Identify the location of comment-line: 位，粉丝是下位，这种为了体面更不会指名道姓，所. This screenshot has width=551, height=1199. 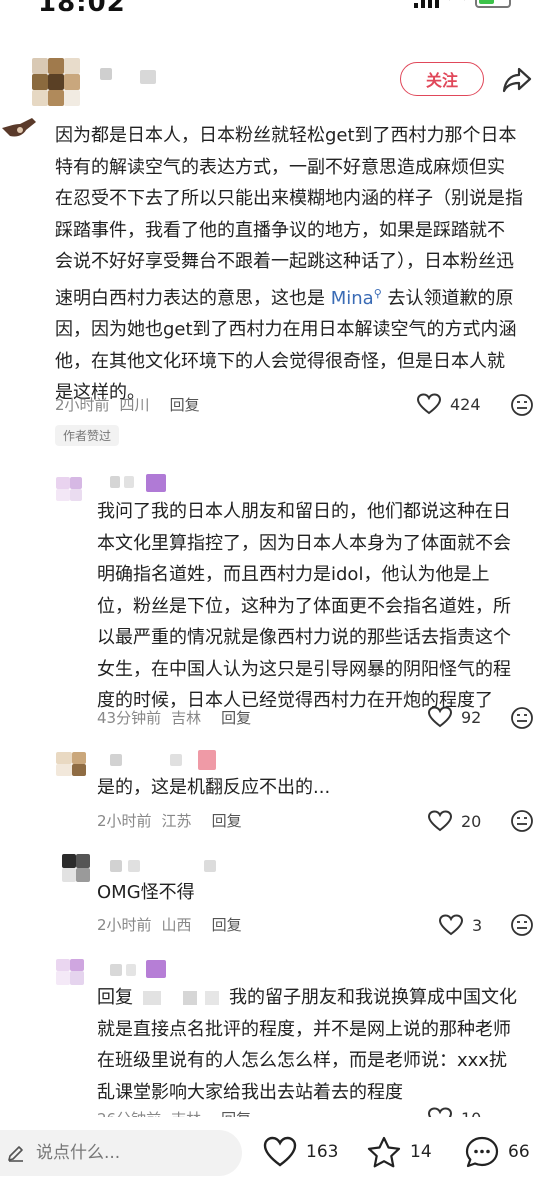
(304, 606).